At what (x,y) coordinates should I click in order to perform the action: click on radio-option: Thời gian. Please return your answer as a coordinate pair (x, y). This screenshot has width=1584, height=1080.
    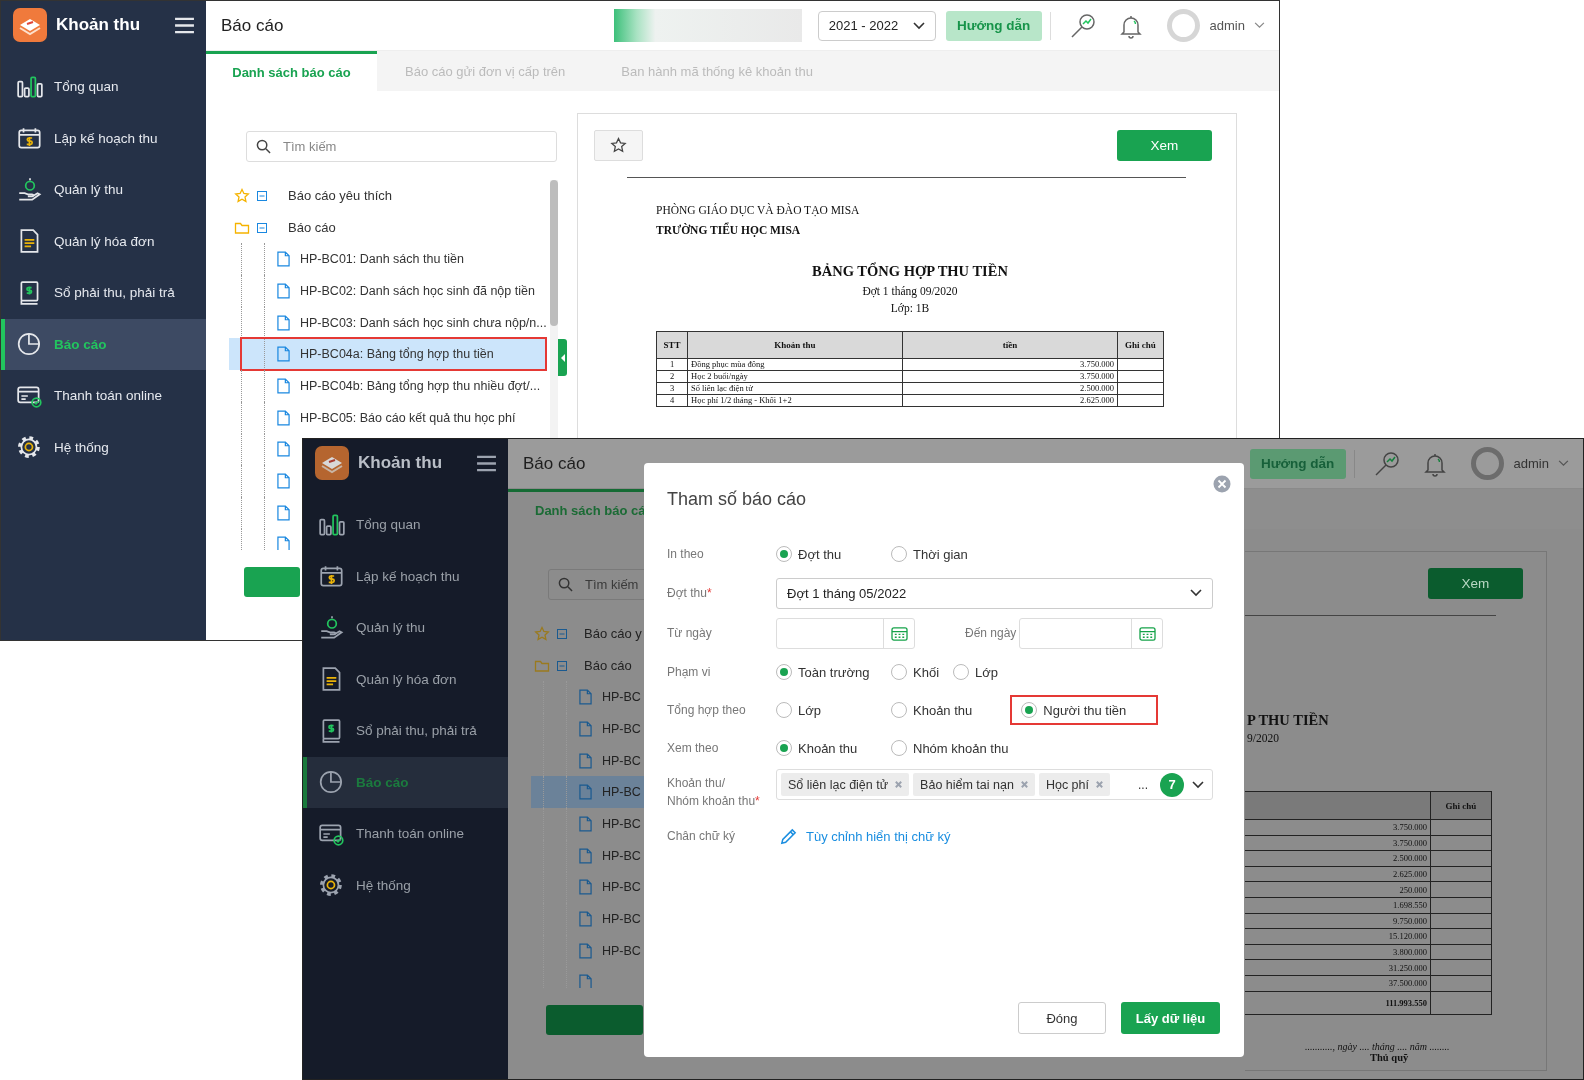
    Looking at the image, I should click on (929, 554).